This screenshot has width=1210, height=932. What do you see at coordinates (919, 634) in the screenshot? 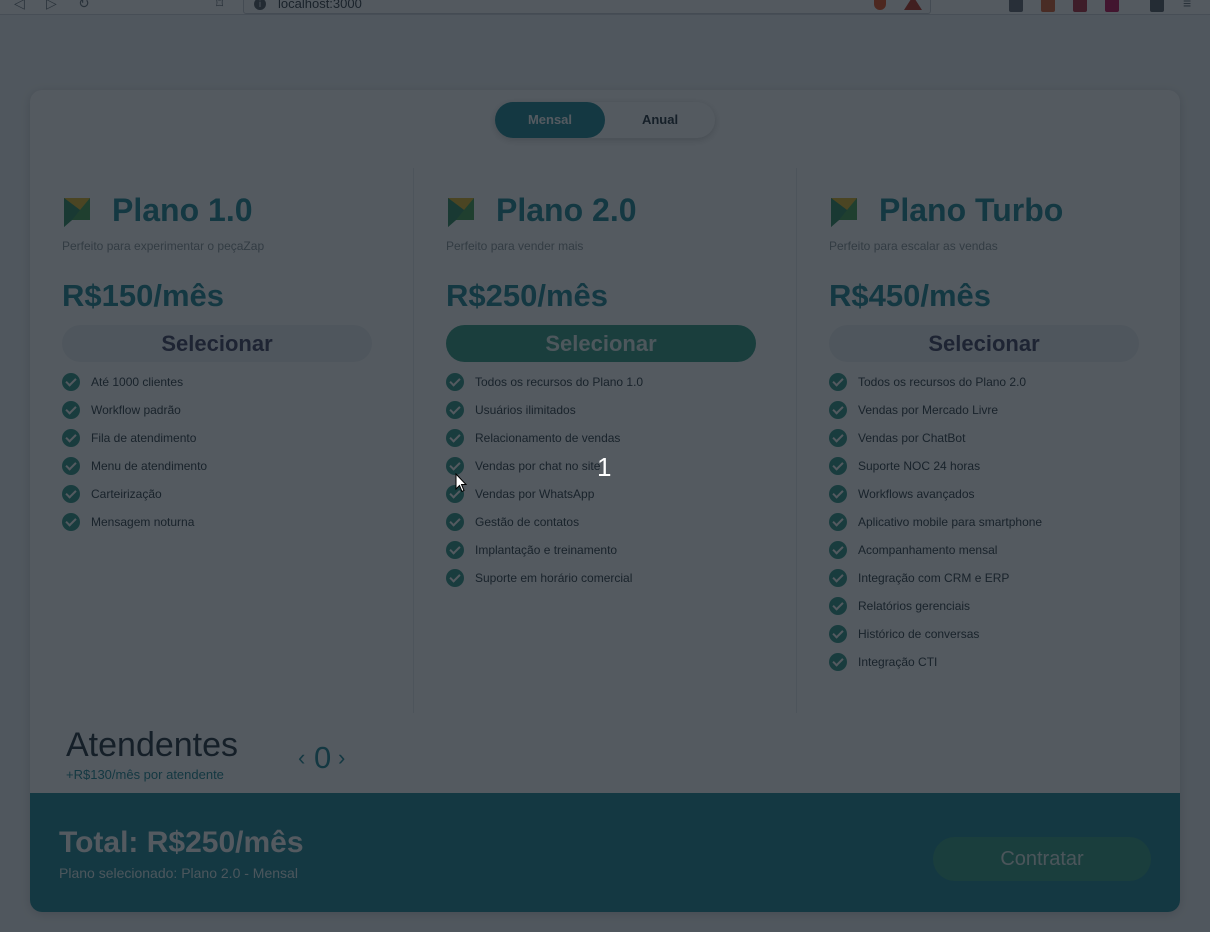
I see `feature-label: Histórico de conversas` at bounding box center [919, 634].